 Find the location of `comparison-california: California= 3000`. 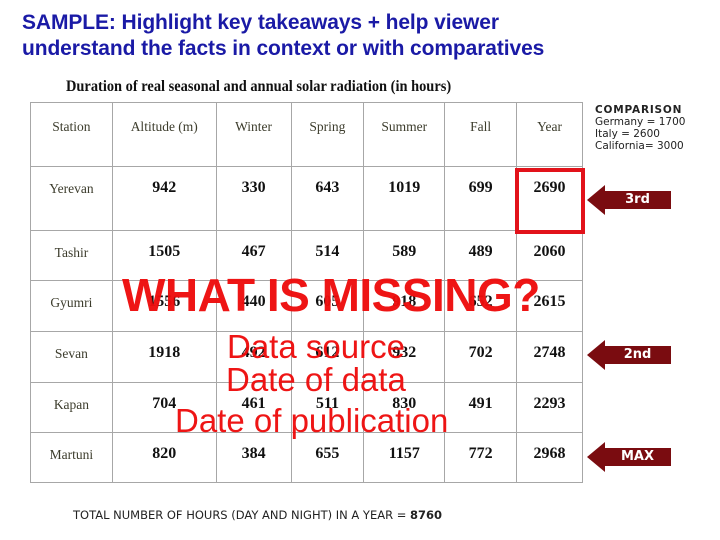

comparison-california: California= 3000 is located at coordinates (639, 146).